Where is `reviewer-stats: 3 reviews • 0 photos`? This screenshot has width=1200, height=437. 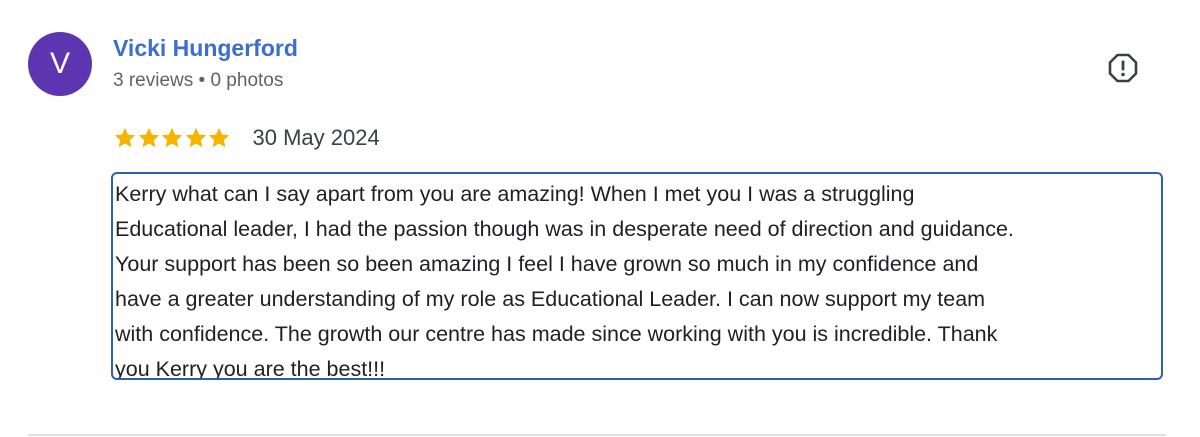 reviewer-stats: 3 reviews • 0 photos is located at coordinates (198, 80).